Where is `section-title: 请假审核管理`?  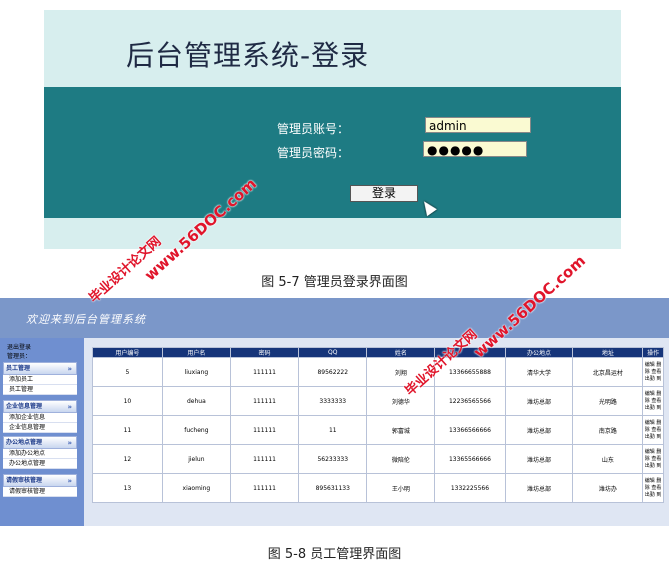 section-title: 请假审核管理 is located at coordinates (24, 480).